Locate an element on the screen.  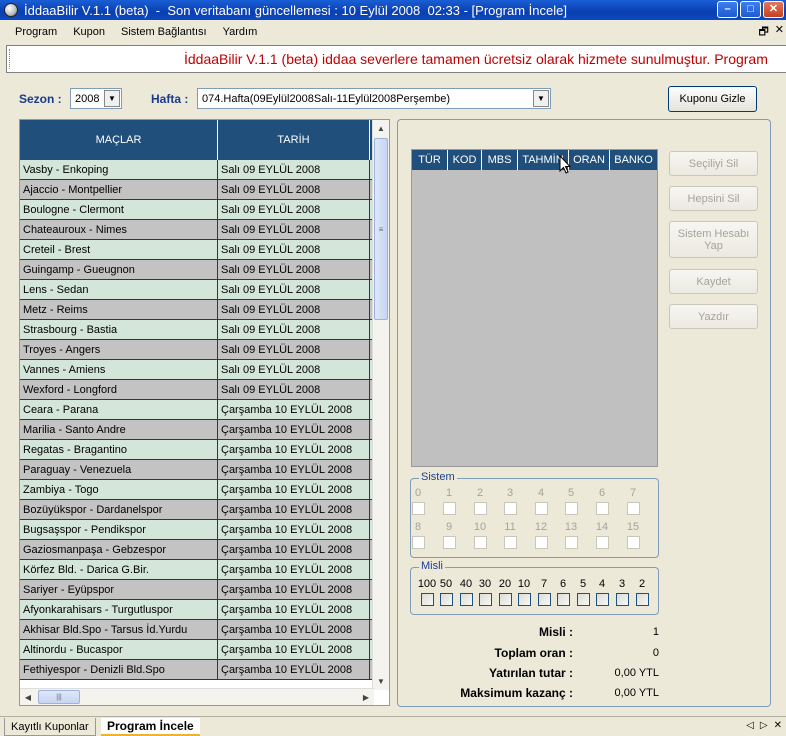
coupon-header-oran: ORAN is located at coordinates (589, 160).